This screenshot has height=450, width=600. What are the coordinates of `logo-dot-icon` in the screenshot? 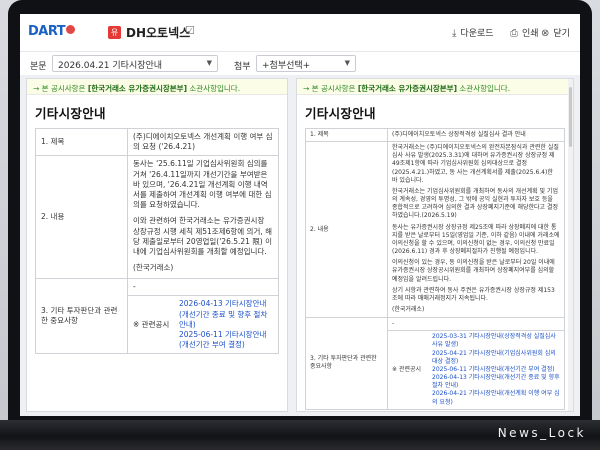 It's located at (71, 29).